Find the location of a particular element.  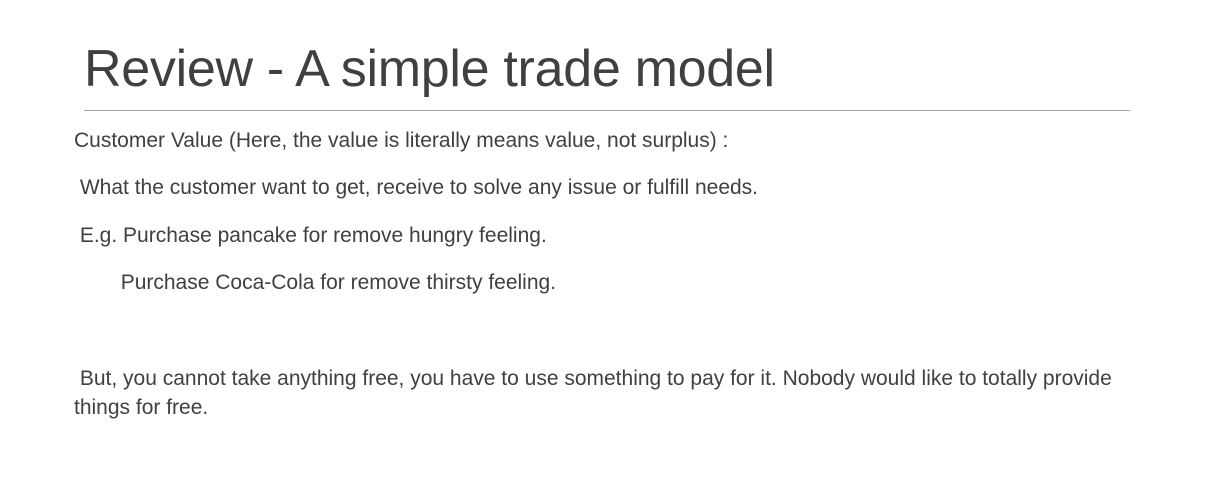

title-divider is located at coordinates (607, 110).